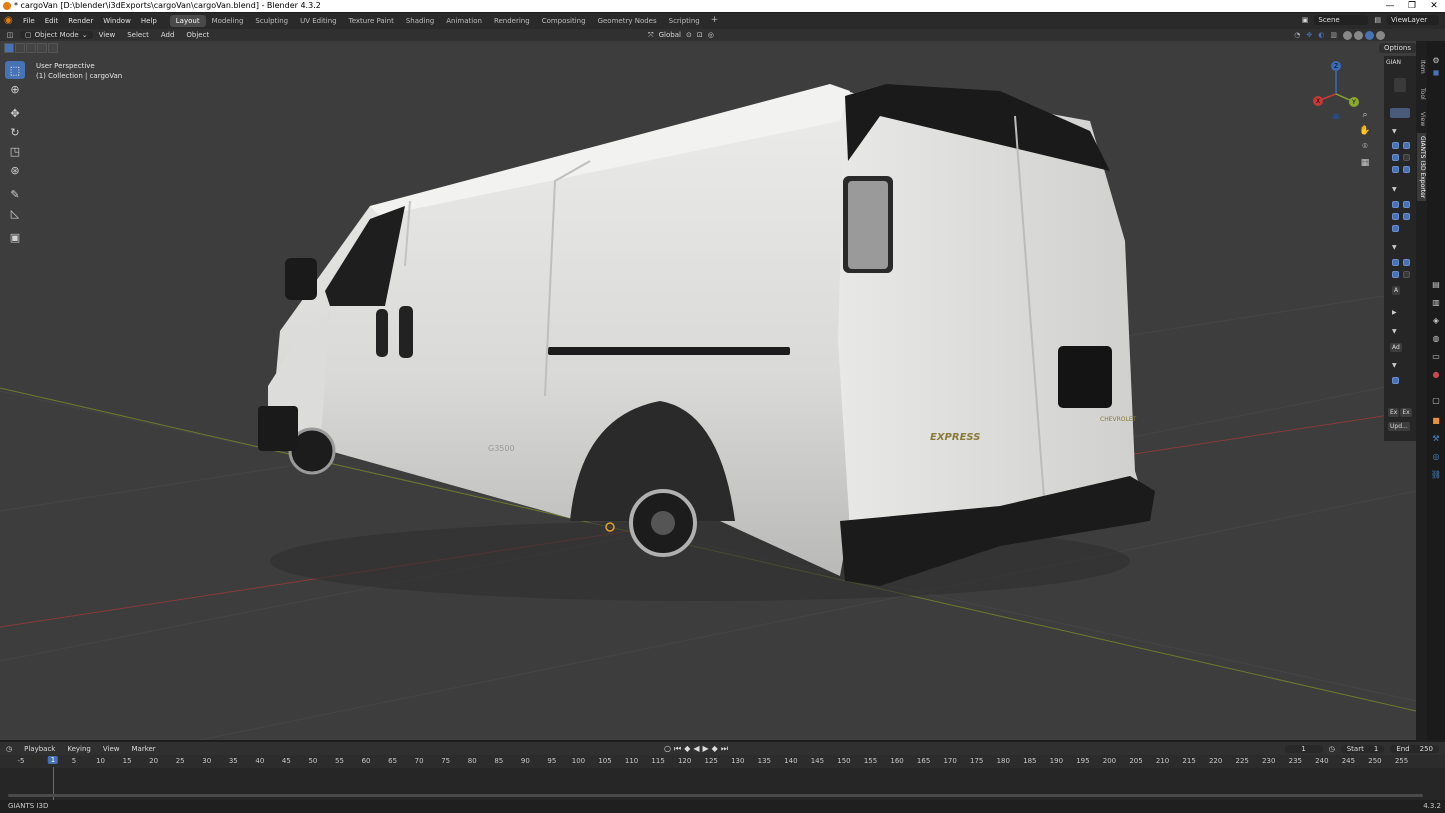 The height and width of the screenshot is (813, 1445). I want to click on tab-compositing: Compositing, so click(564, 21).